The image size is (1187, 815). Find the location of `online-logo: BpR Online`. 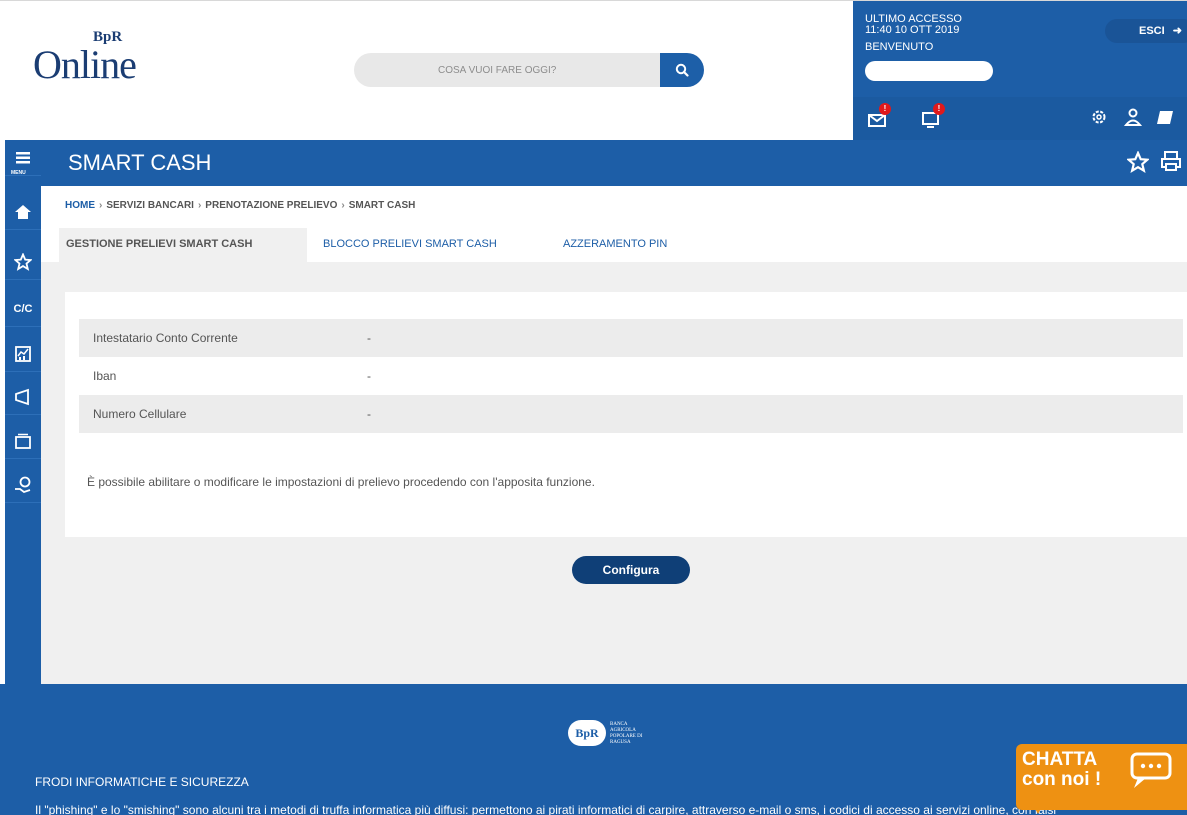

online-logo: BpR Online is located at coordinates (93, 59).